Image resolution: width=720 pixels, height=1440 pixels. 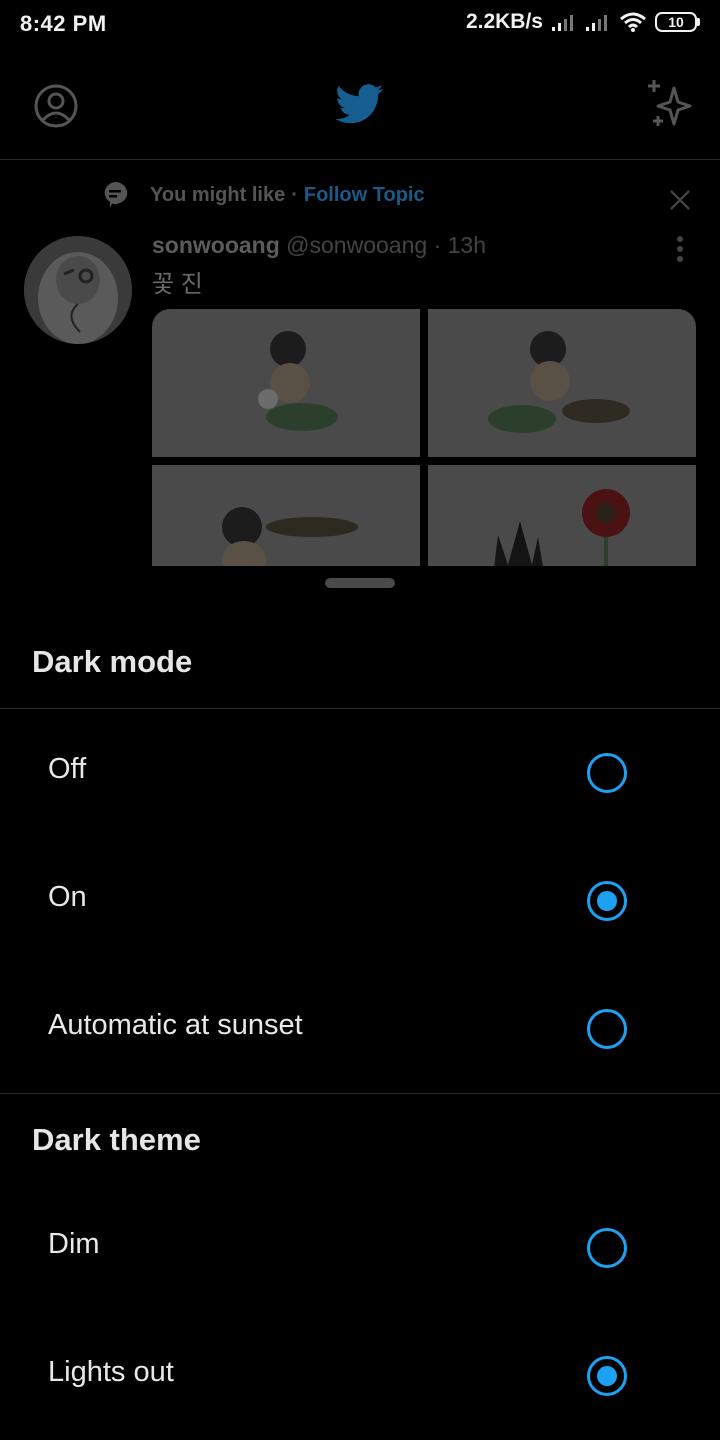 I want to click on option-label: Lights out, so click(x=111, y=1372).